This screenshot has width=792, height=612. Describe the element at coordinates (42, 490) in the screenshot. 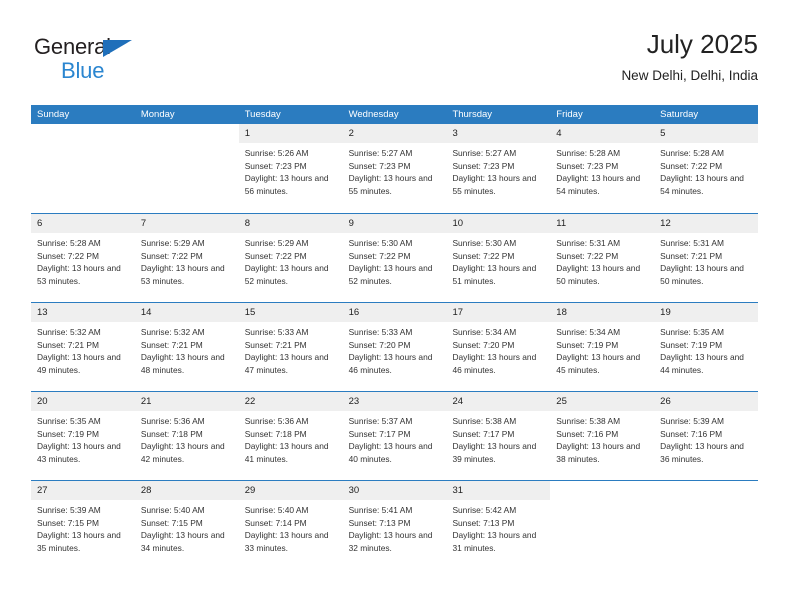

I see `day-number: 27` at that location.